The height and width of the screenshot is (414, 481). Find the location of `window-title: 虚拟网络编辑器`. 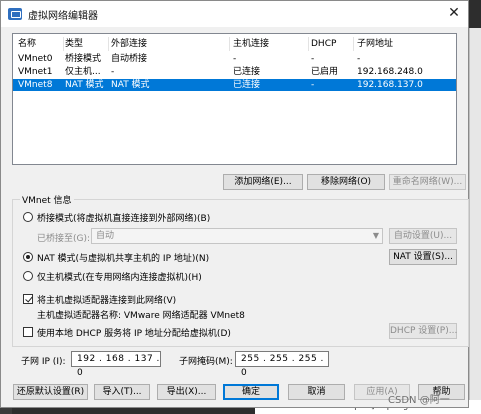

window-title: 虚拟网络编辑器 is located at coordinates (63, 16).